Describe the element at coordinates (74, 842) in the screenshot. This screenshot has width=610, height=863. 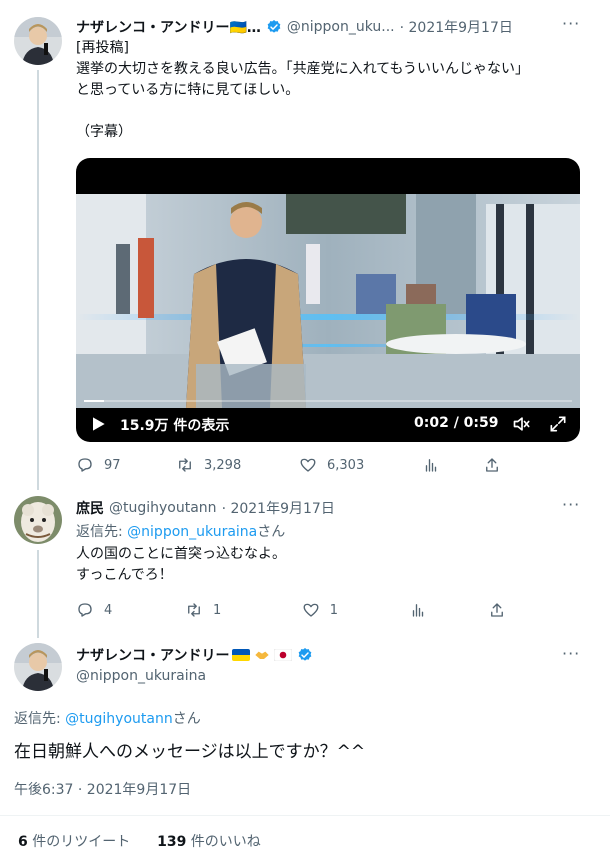
I see `retweets-stat: 6 件のリツイート` at that location.